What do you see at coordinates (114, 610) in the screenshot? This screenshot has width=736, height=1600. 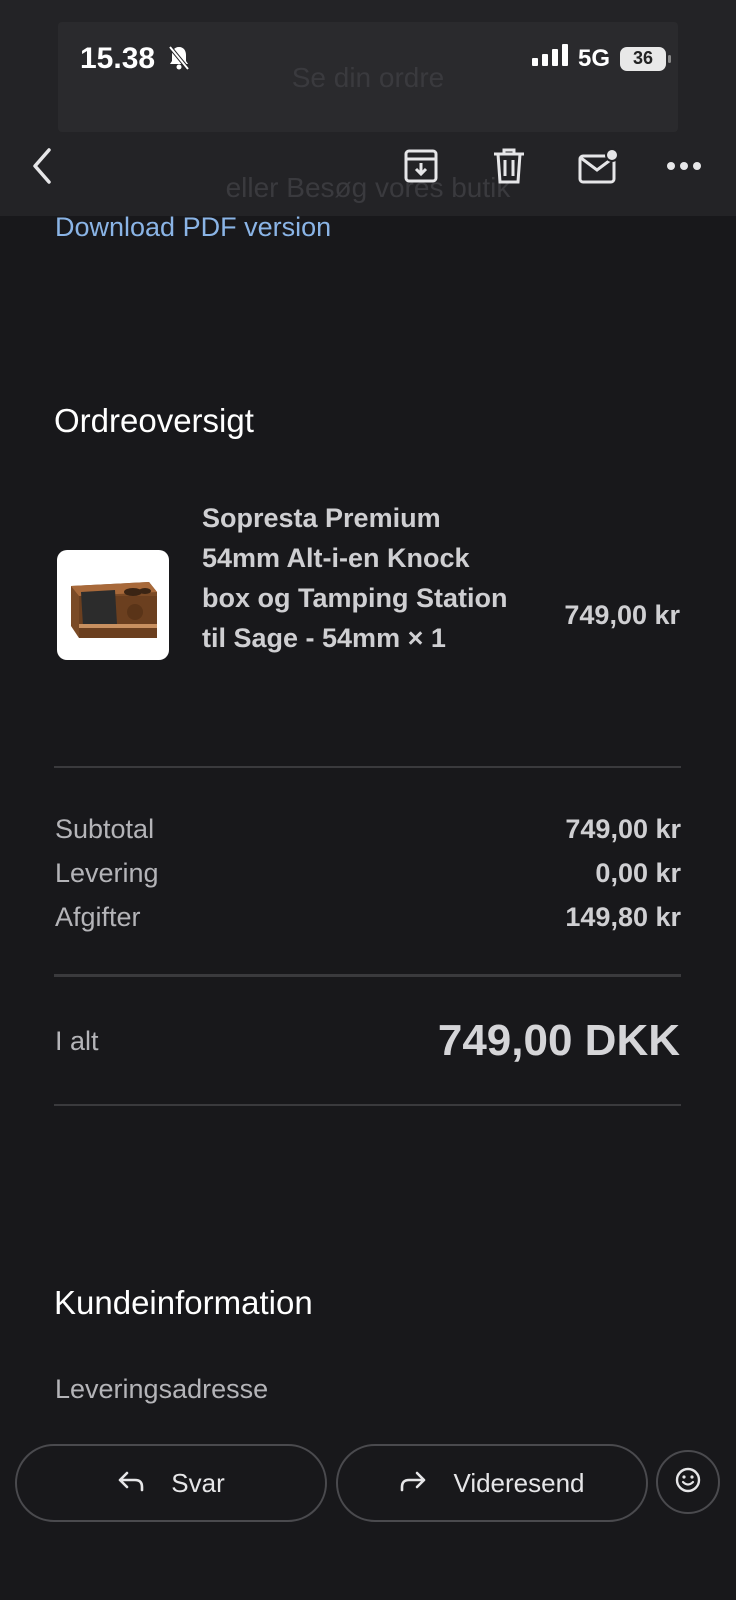 I see `knock-box-image` at bounding box center [114, 610].